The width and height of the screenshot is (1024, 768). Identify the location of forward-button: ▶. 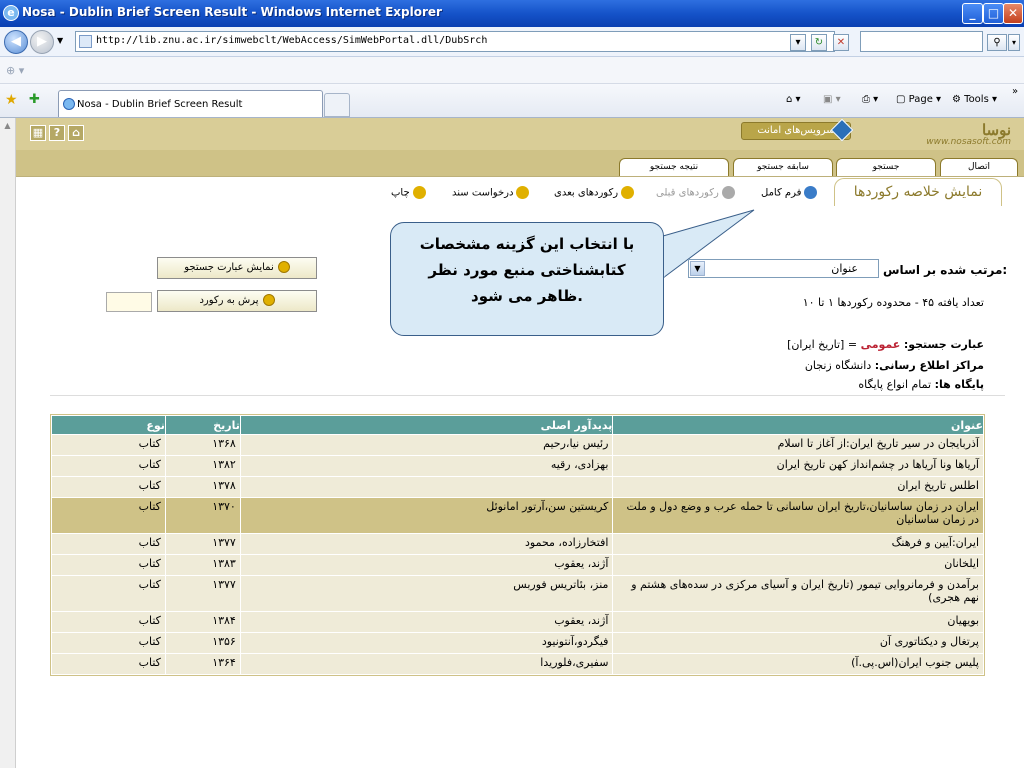
(42, 42).